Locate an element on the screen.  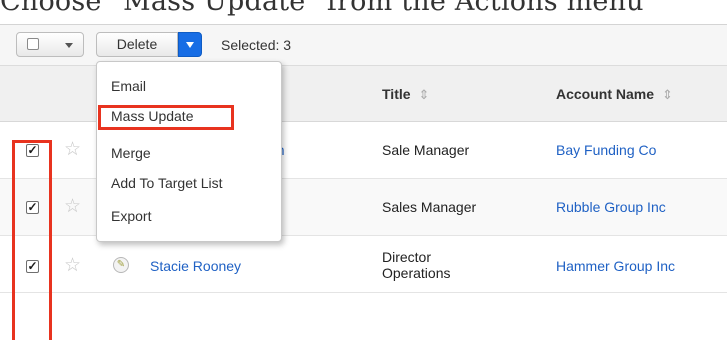
column-header-title: Title ⇕ is located at coordinates (405, 94).